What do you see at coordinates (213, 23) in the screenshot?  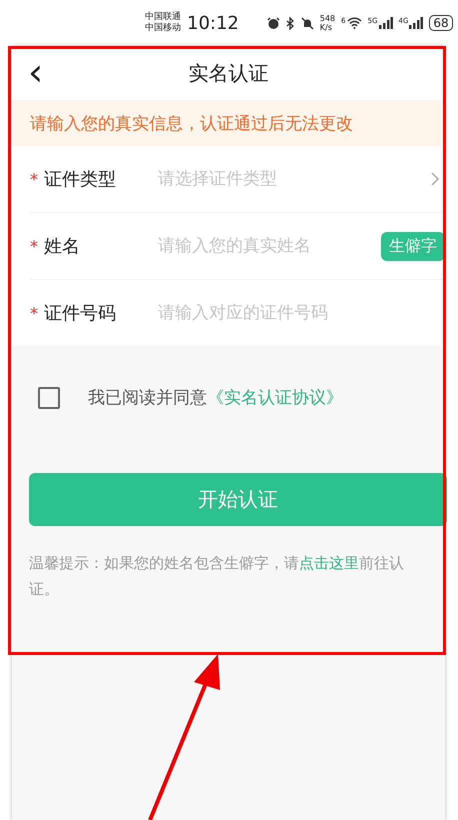 I see `clock-time: 10:12` at bounding box center [213, 23].